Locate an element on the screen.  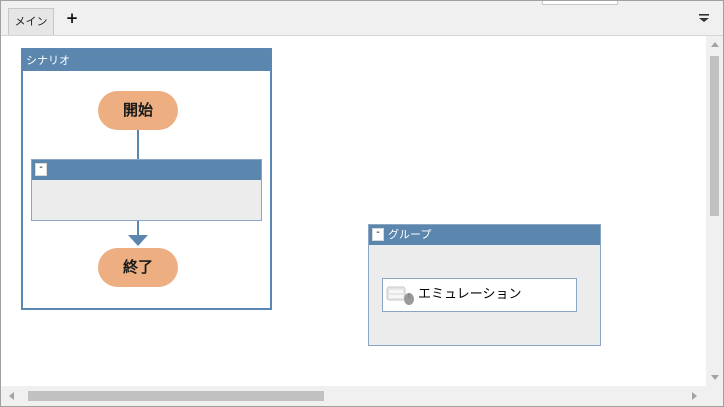
scroll-down-icon is located at coordinates (715, 377).